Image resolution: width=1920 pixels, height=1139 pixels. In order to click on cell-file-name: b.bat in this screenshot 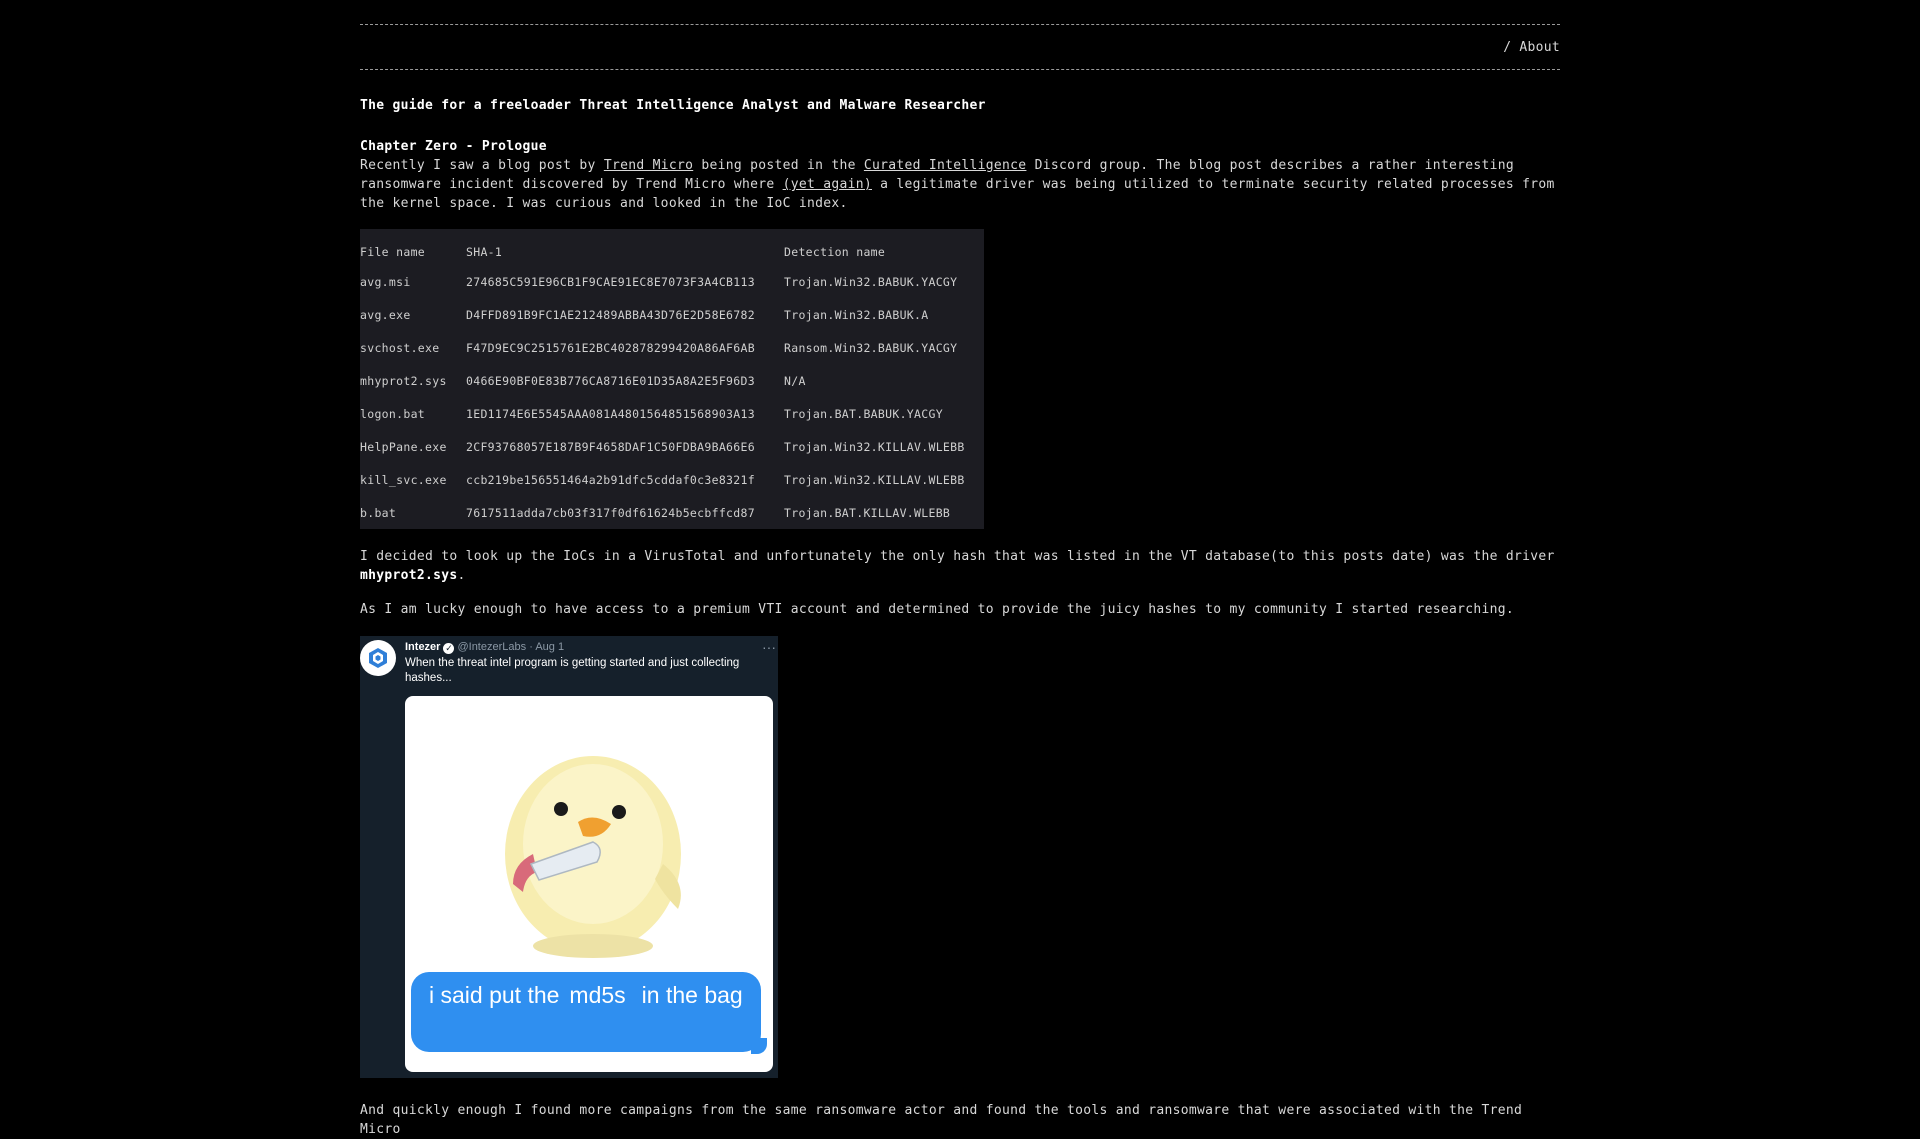, I will do `click(378, 513)`.